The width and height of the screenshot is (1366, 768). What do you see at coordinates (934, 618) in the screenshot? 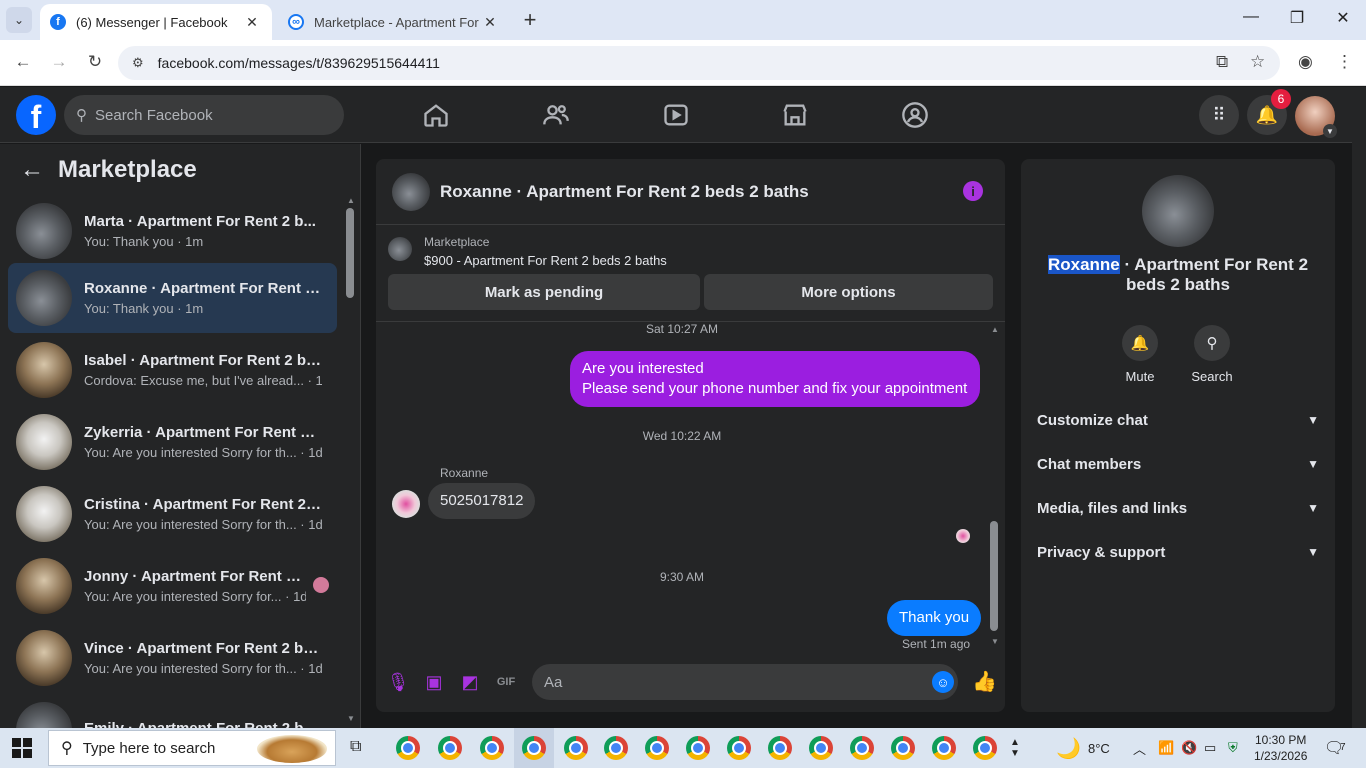
I see `outgoing-message: Thank you` at bounding box center [934, 618].